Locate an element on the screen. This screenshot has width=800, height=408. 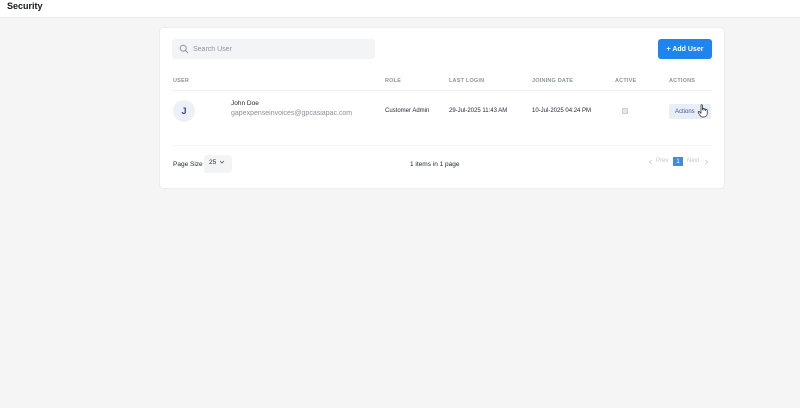
current-page-button: 1 is located at coordinates (678, 161).